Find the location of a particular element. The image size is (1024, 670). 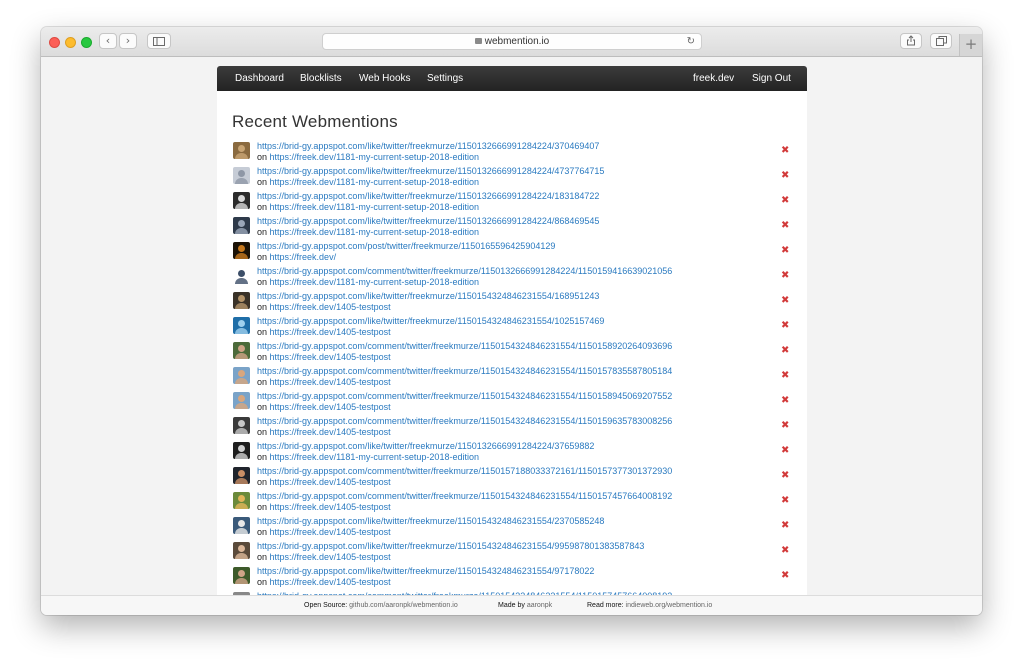

nav-user-domain: freek.dev is located at coordinates (713, 78).